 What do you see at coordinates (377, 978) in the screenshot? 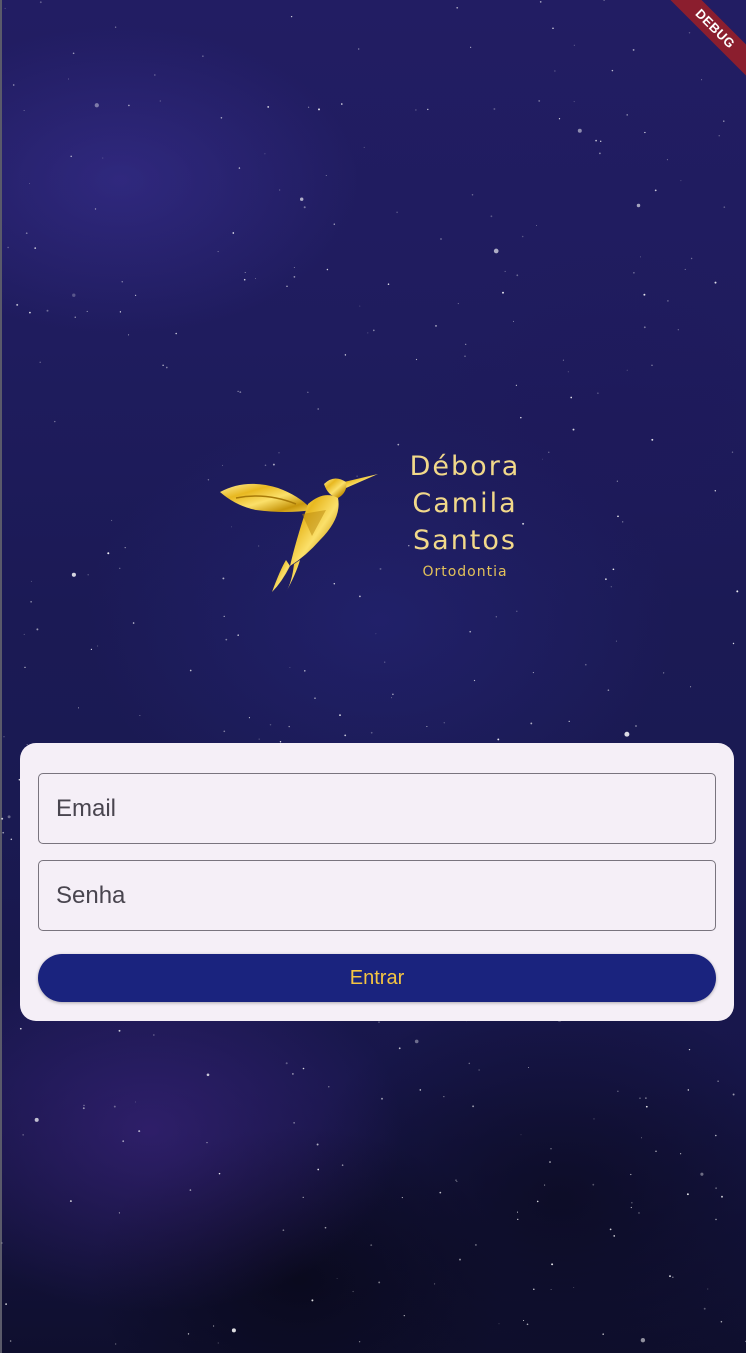
I see `login-button: Entrar` at bounding box center [377, 978].